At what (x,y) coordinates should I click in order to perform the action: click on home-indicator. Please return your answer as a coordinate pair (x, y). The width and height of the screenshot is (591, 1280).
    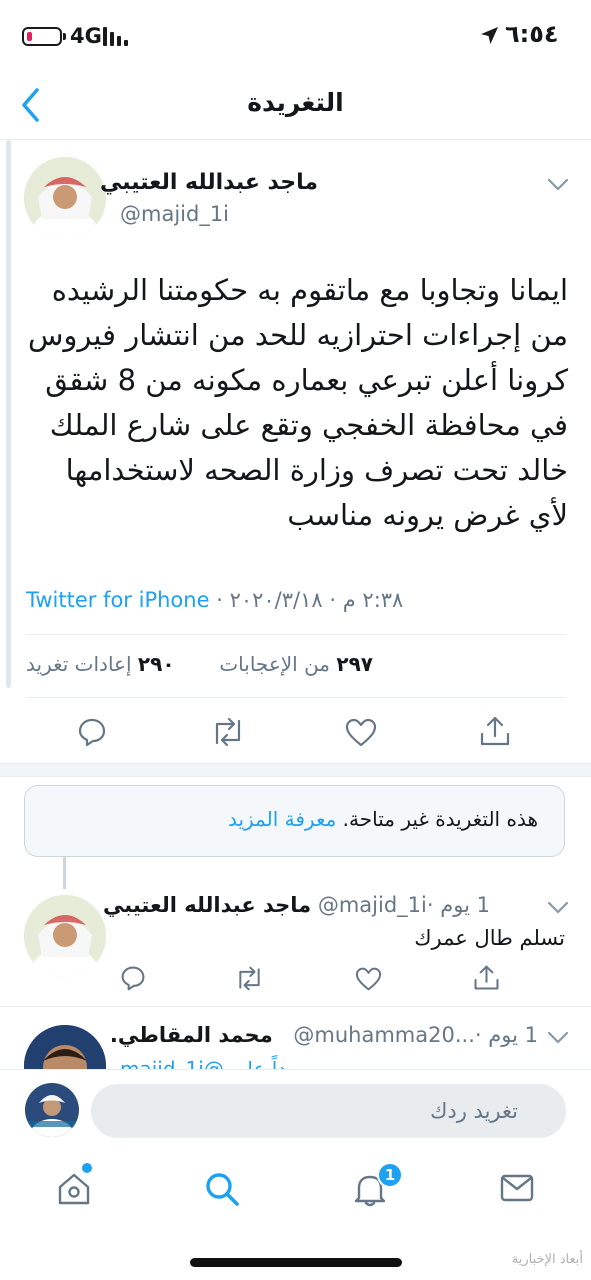
    Looking at the image, I should click on (296, 1262).